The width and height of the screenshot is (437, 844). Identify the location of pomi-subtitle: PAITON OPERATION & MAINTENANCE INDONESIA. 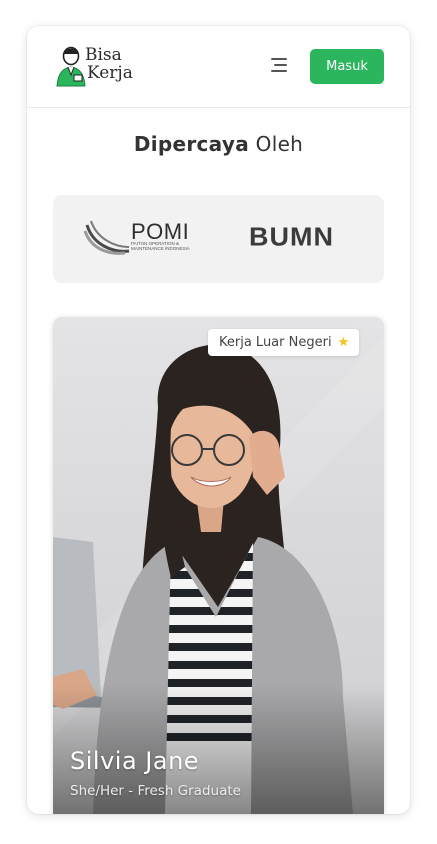
(160, 246).